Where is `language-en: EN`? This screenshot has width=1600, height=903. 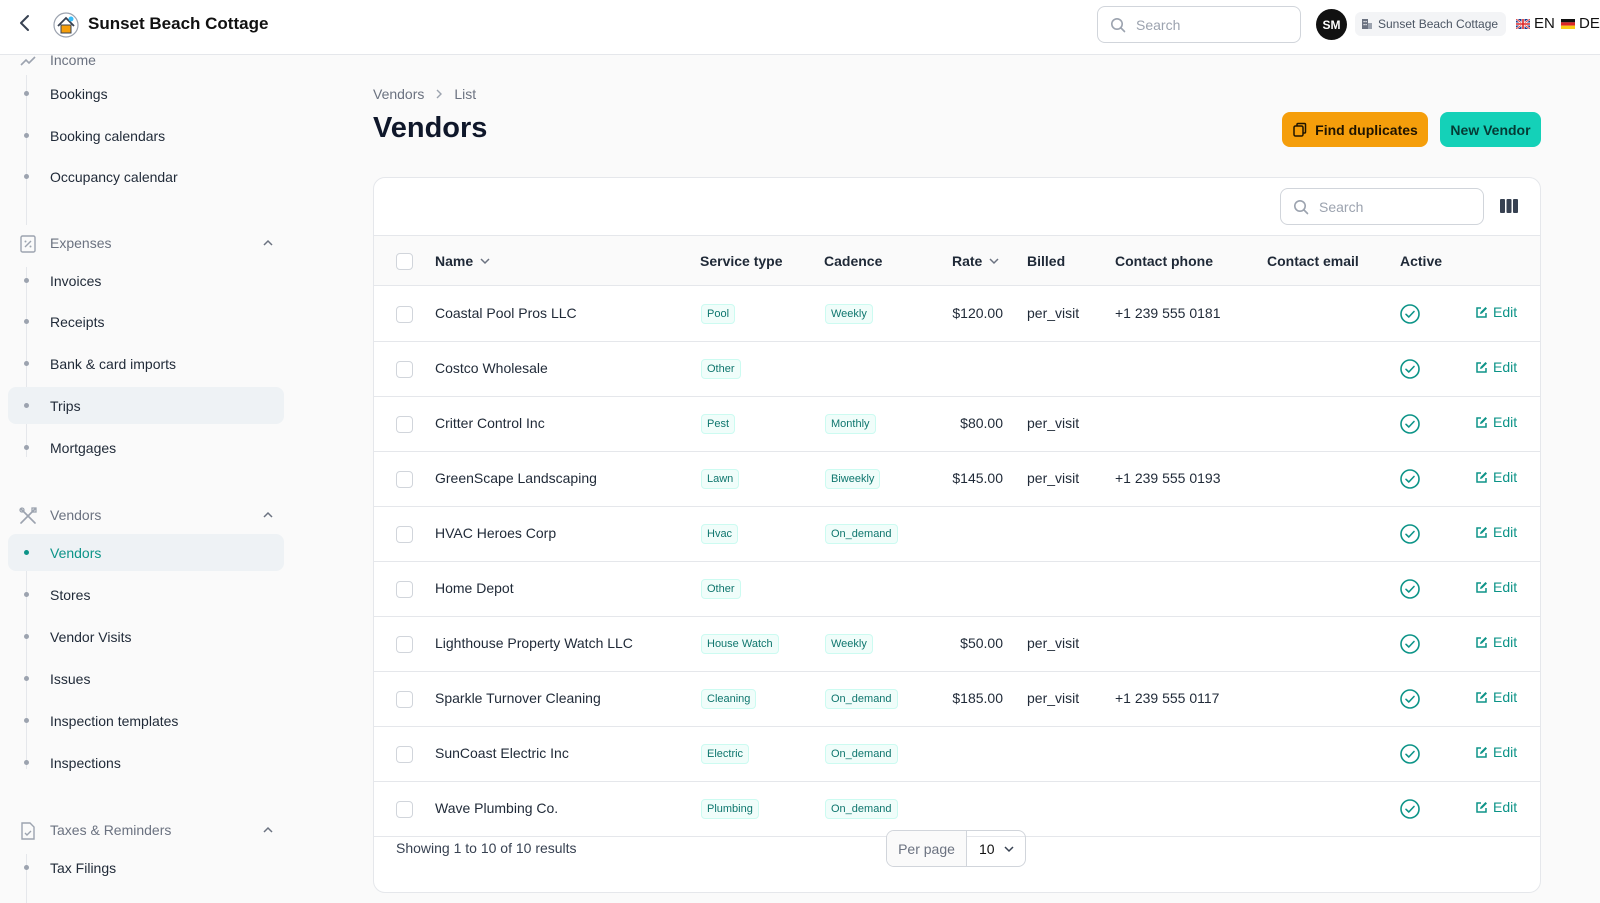
language-en: EN is located at coordinates (1535, 23).